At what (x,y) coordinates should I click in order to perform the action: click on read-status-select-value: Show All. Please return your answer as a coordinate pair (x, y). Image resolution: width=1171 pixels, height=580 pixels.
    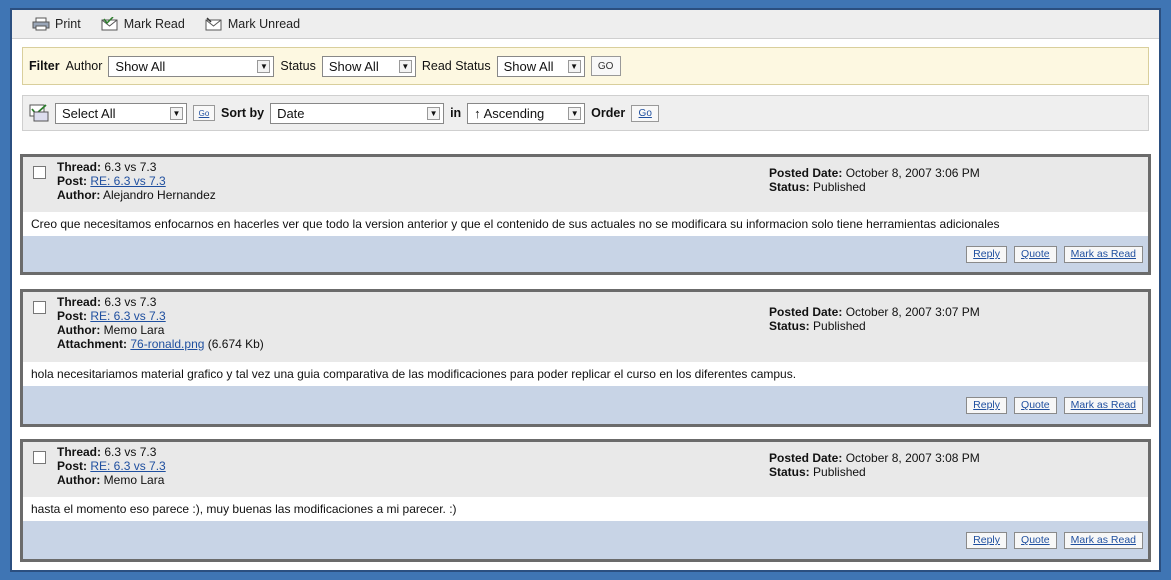
    Looking at the image, I should click on (528, 66).